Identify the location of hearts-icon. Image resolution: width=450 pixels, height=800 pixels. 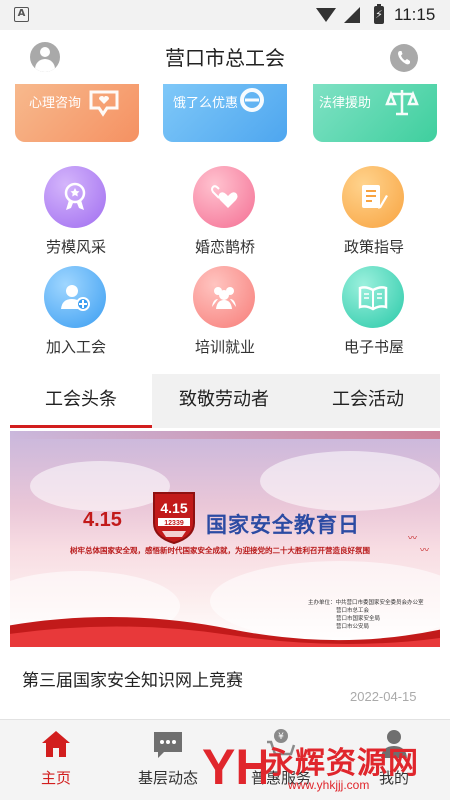
(224, 197).